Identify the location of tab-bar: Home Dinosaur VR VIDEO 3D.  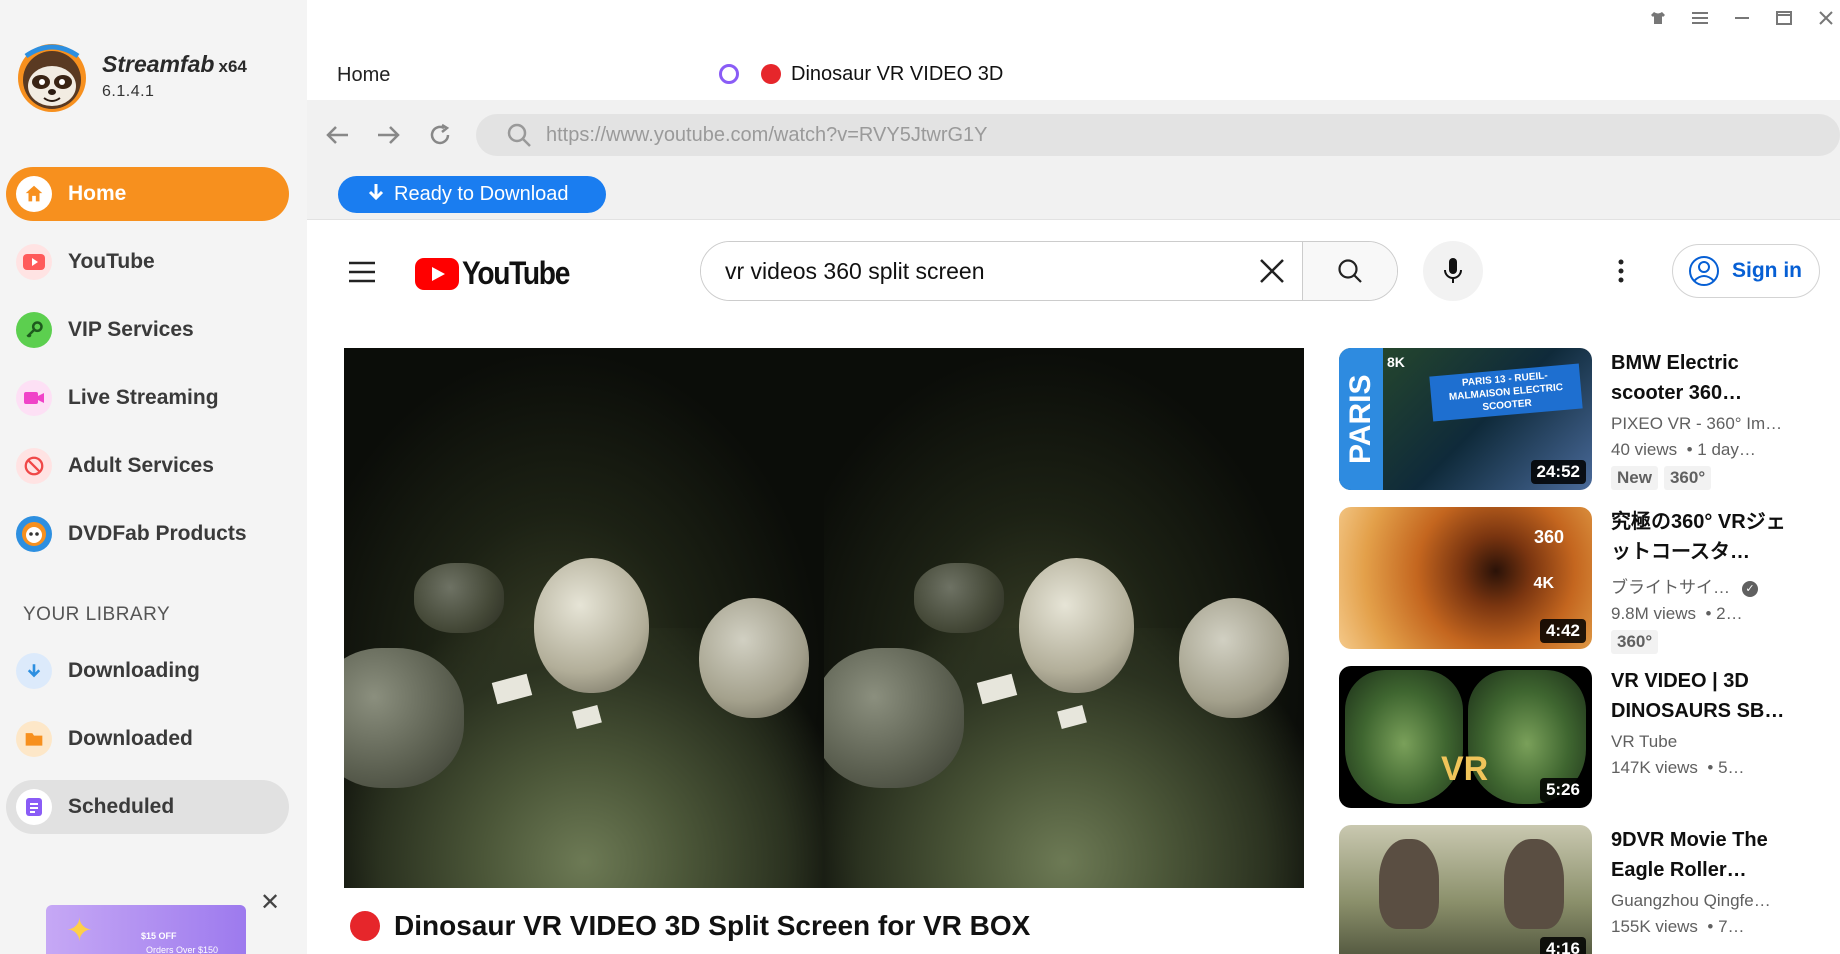
(1073, 74).